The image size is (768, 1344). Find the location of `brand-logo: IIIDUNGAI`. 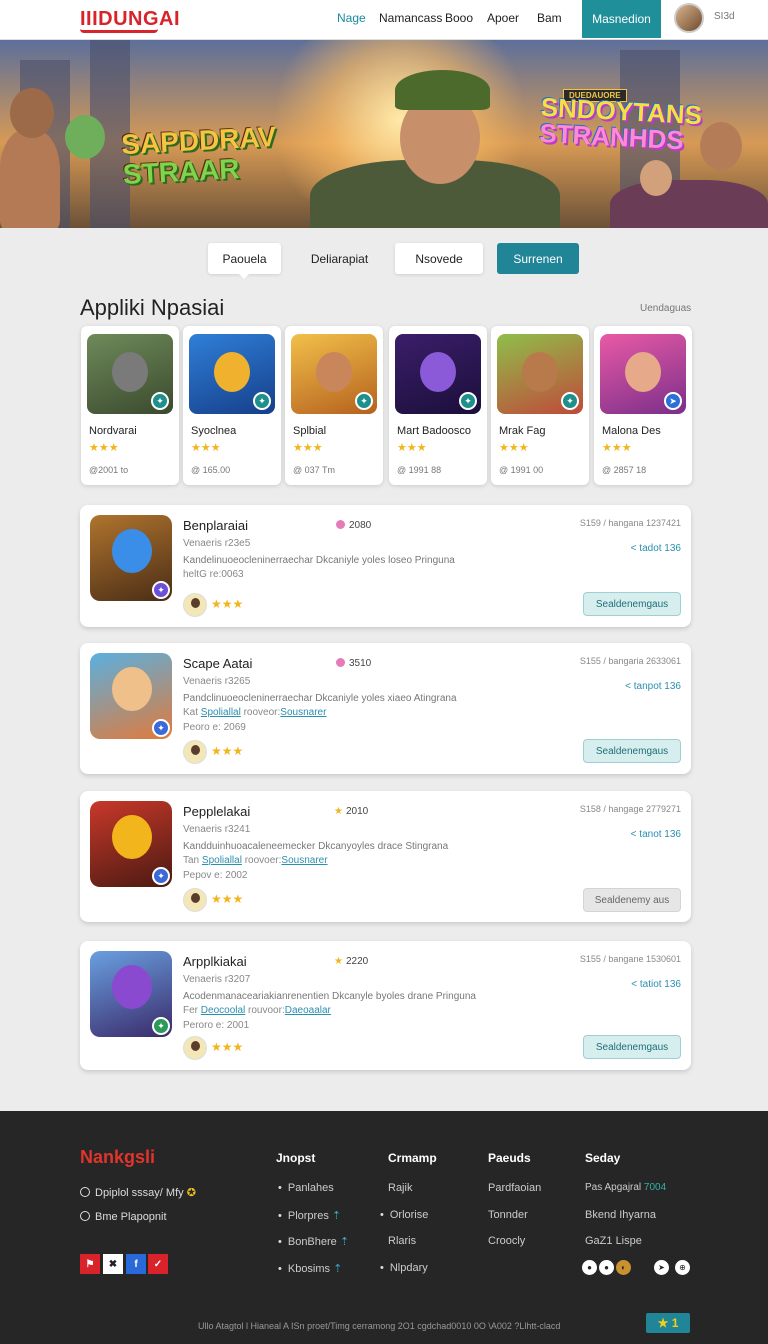

brand-logo: IIIDUNGAI is located at coordinates (130, 19).